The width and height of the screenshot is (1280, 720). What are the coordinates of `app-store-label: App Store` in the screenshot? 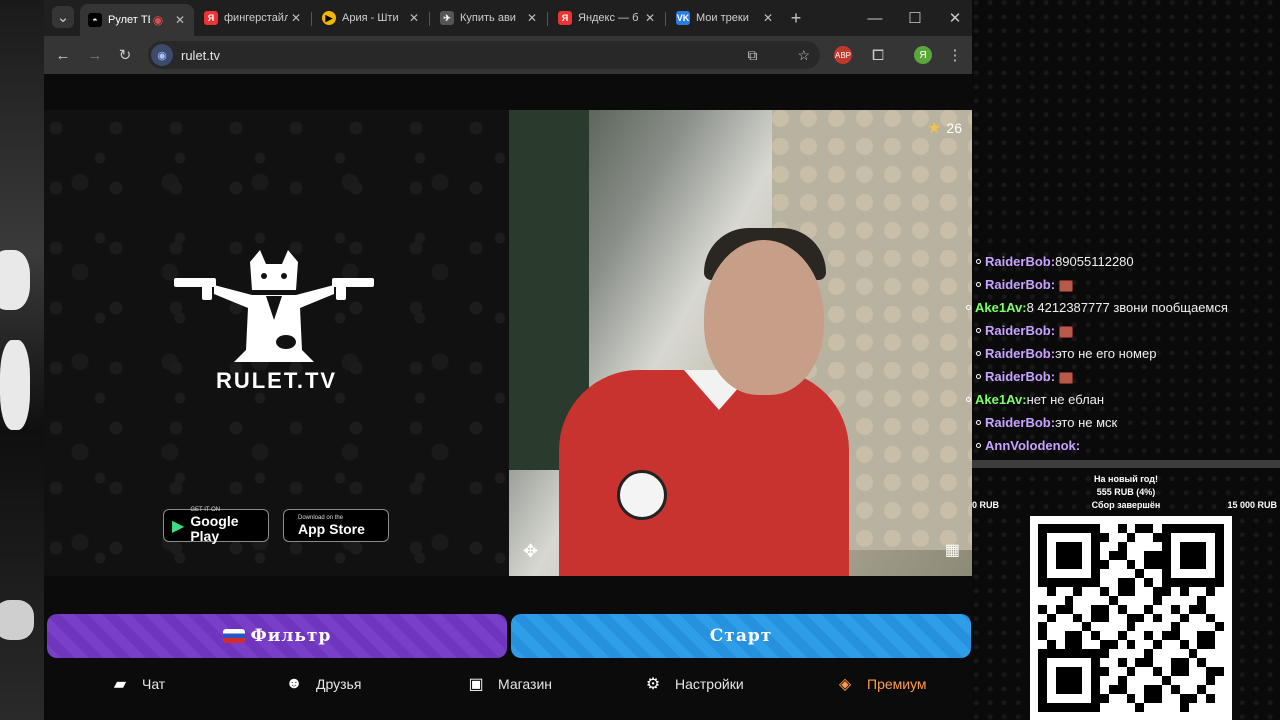 It's located at (331, 528).